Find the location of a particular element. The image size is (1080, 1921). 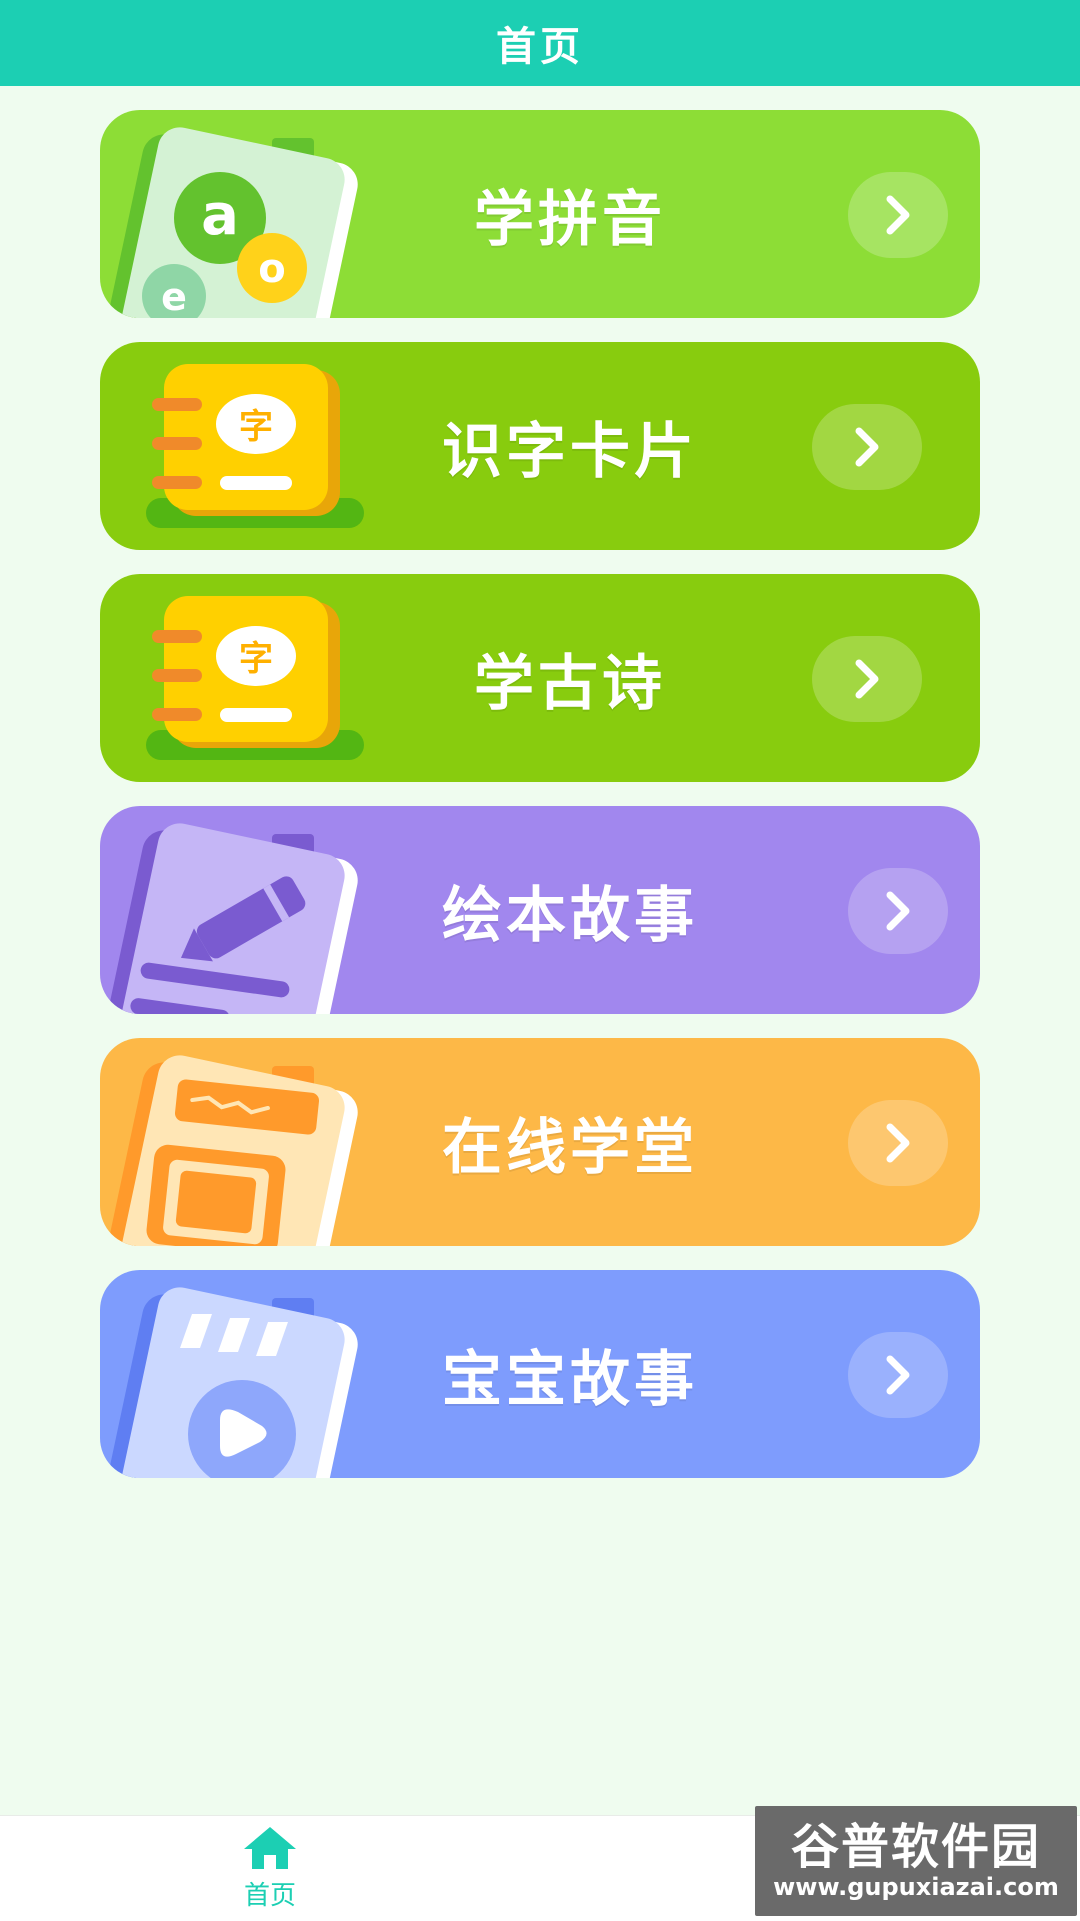

watermark-logo: 谷普软件园 www.gupuxiazai.com is located at coordinates (916, 1861).